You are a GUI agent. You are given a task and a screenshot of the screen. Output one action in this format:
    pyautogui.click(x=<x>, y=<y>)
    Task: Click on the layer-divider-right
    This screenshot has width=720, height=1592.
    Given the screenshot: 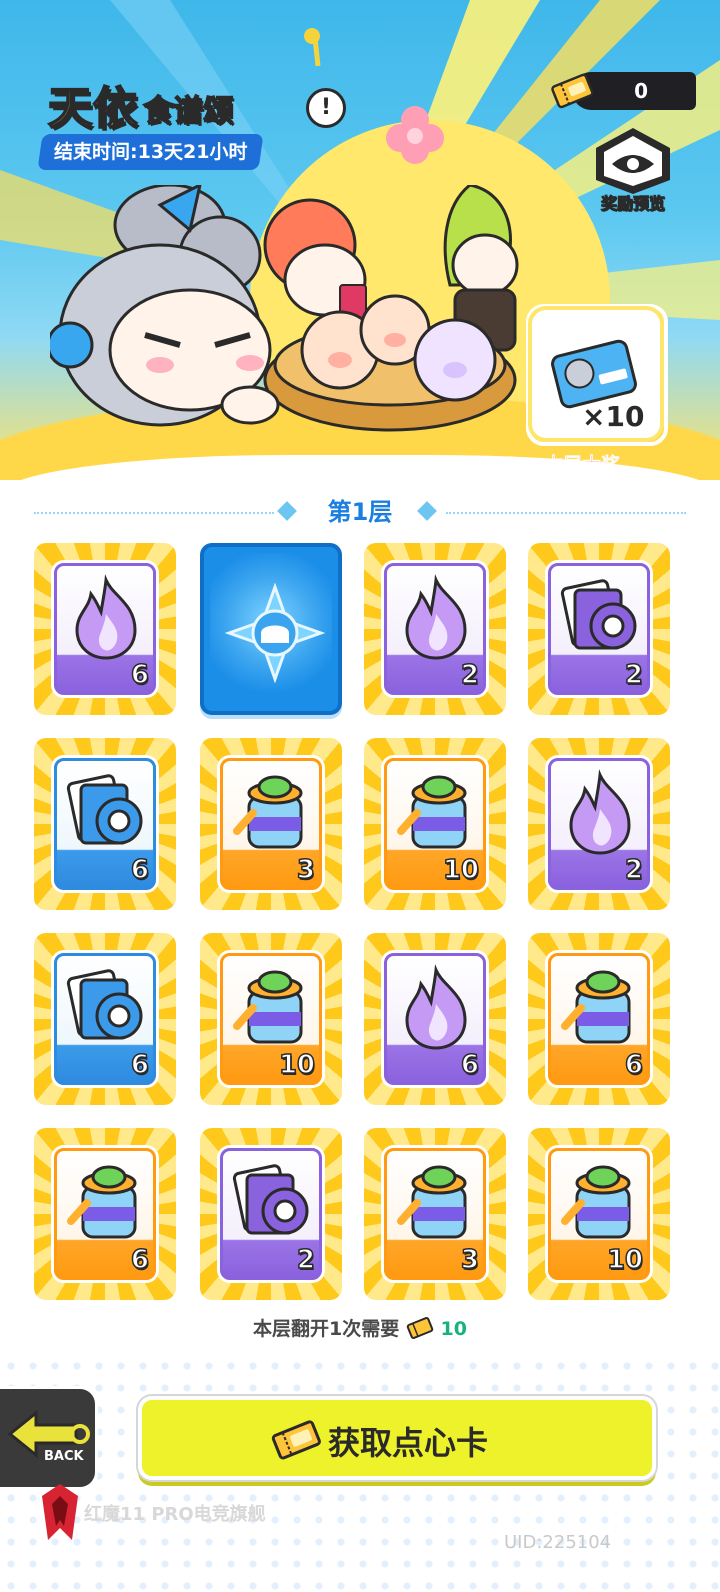 What is the action you would take?
    pyautogui.click(x=566, y=513)
    